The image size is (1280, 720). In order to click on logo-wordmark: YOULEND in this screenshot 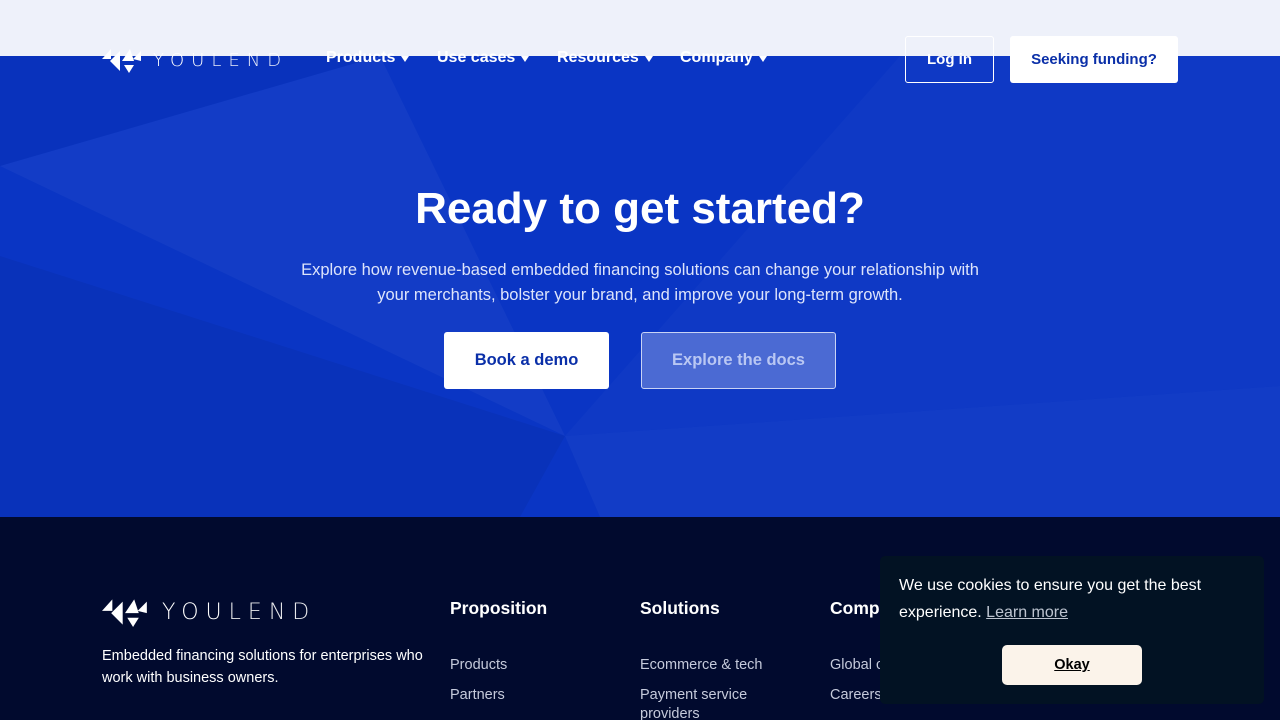, I will do `click(220, 60)`.